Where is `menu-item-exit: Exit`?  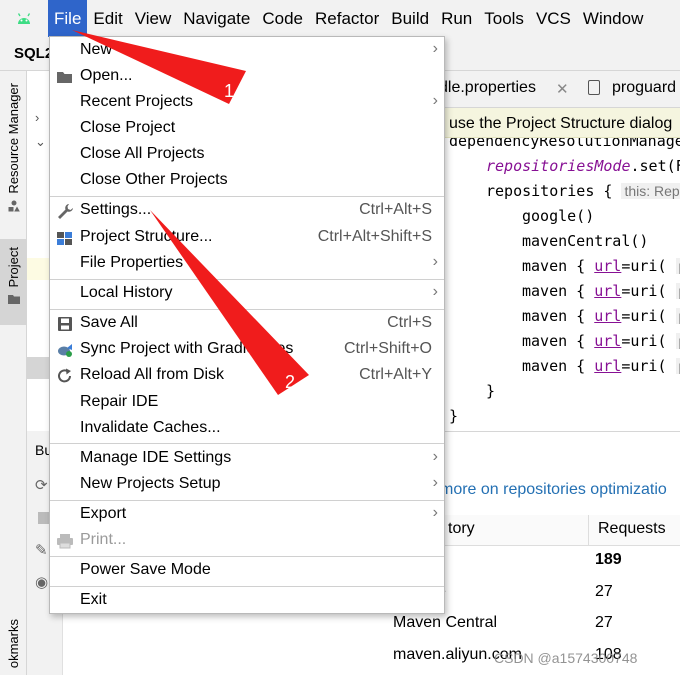 menu-item-exit: Exit is located at coordinates (247, 601).